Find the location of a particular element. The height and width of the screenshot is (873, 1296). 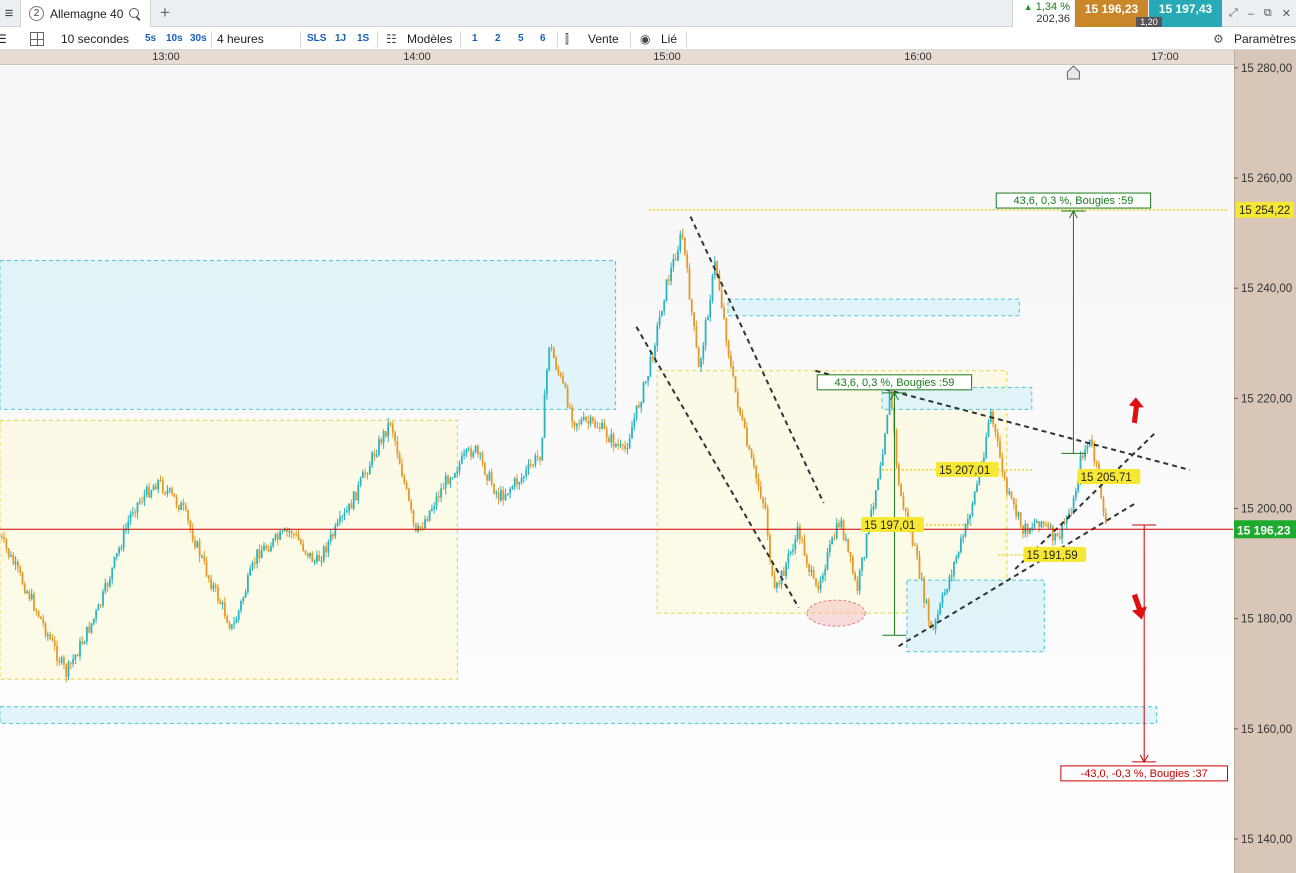

measure-label: 43,6, 0,3 %, Bougies :59 is located at coordinates (895, 383).